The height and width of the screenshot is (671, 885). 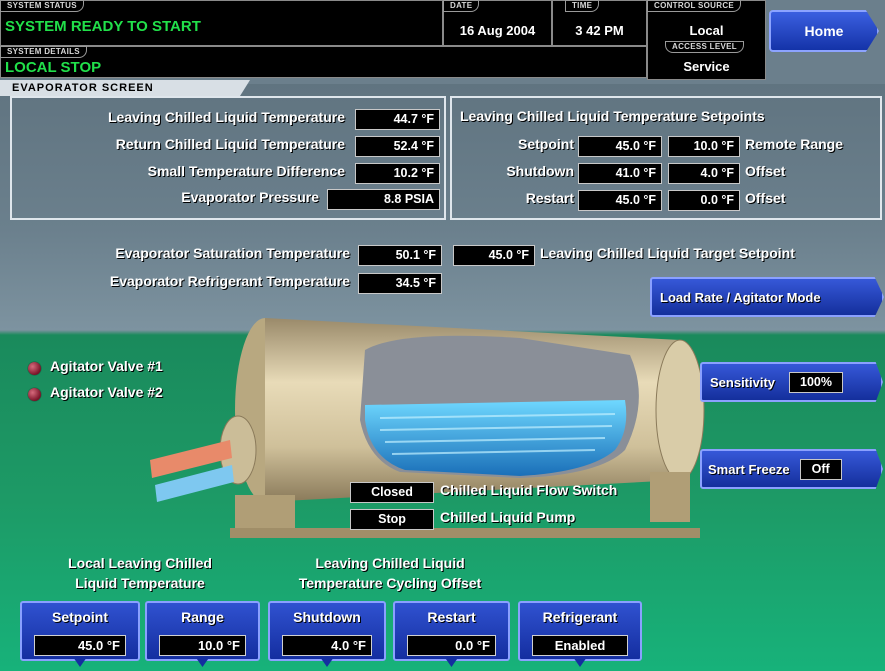 I want to click on smart-freeze-button: Smart Freeze Off, so click(x=791, y=469).